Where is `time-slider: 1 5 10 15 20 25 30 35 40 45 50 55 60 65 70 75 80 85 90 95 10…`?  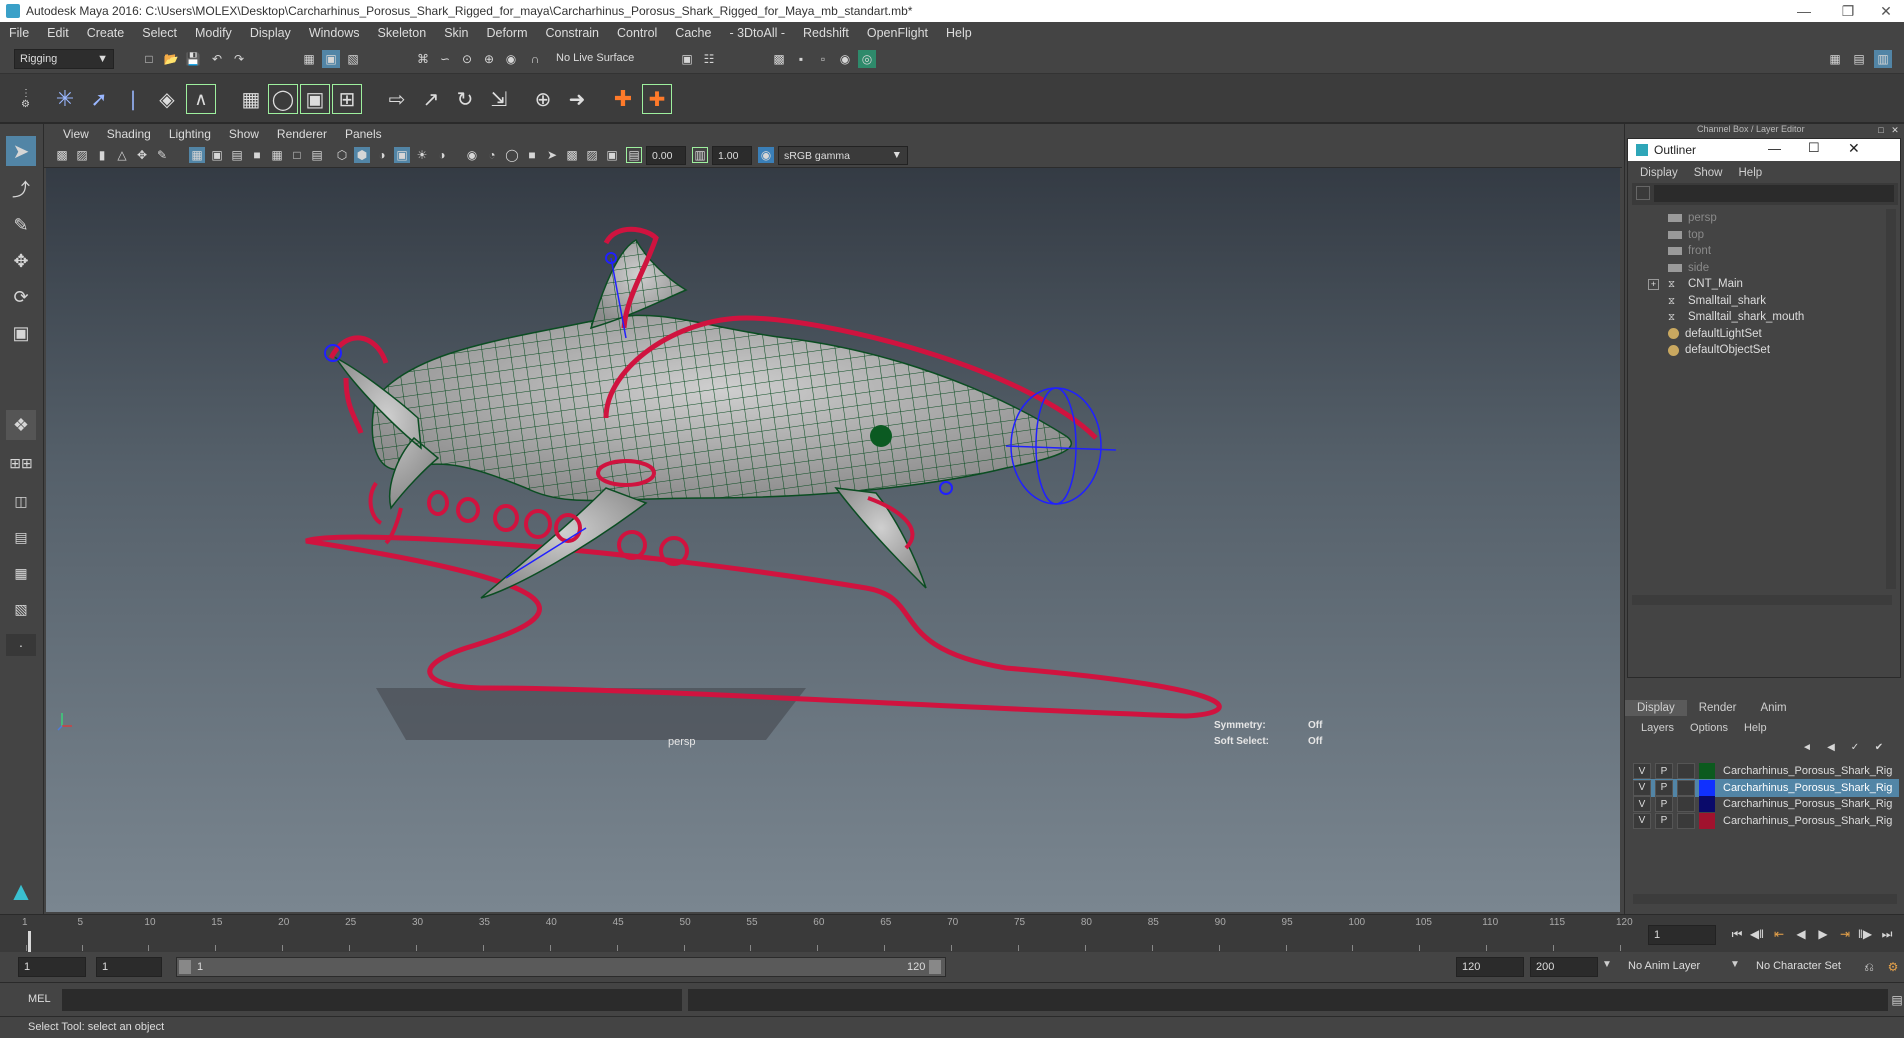 time-slider: 1 5 10 15 20 25 30 35 40 45 50 55 60 65 70 75 80 85 90 95 10… is located at coordinates (952, 933).